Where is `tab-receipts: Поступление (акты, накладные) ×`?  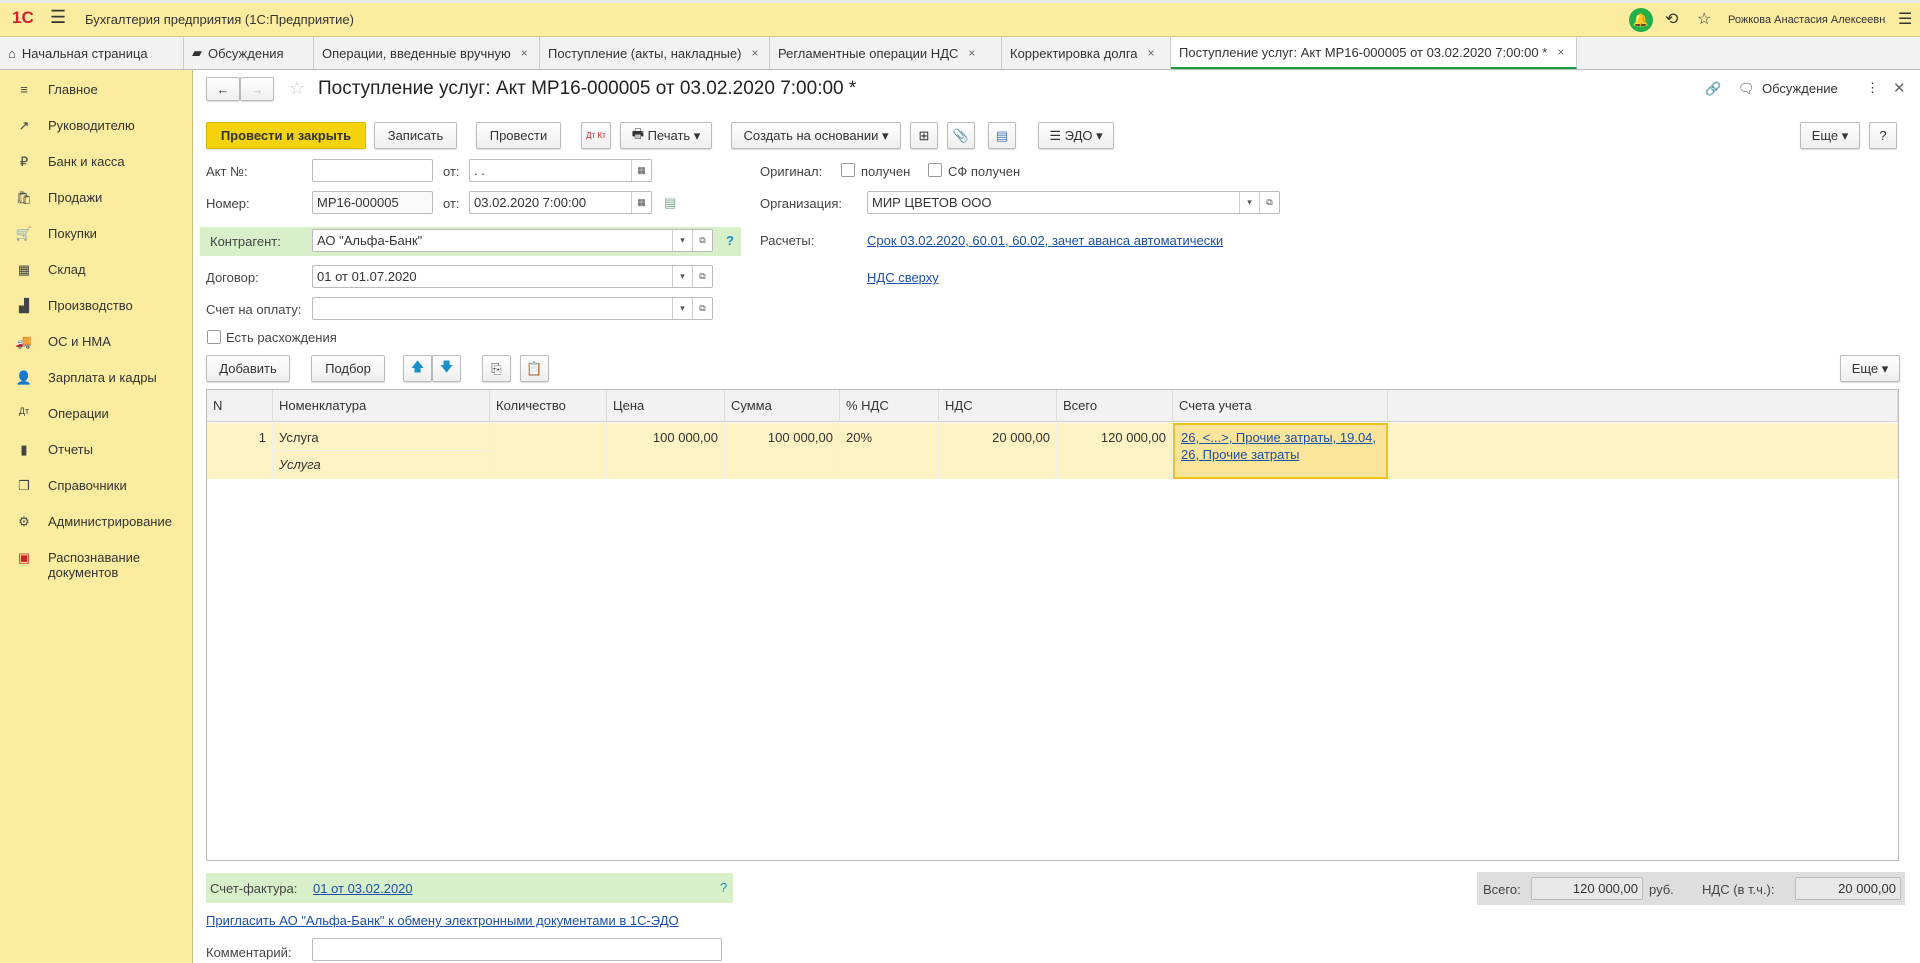 tab-receipts: Поступление (акты, накладные) × is located at coordinates (655, 53).